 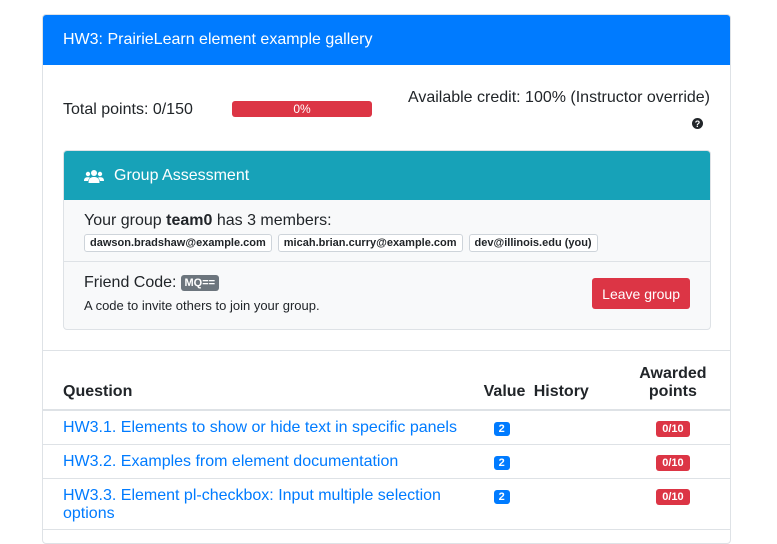 I want to click on friend-code-badge: MQ==, so click(x=200, y=283).